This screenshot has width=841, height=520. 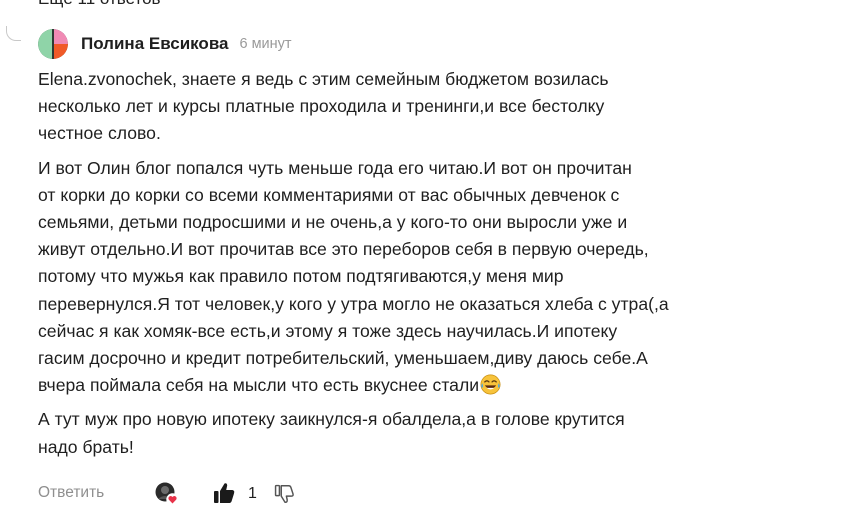 I want to click on reply-button: Ответить, so click(x=71, y=493).